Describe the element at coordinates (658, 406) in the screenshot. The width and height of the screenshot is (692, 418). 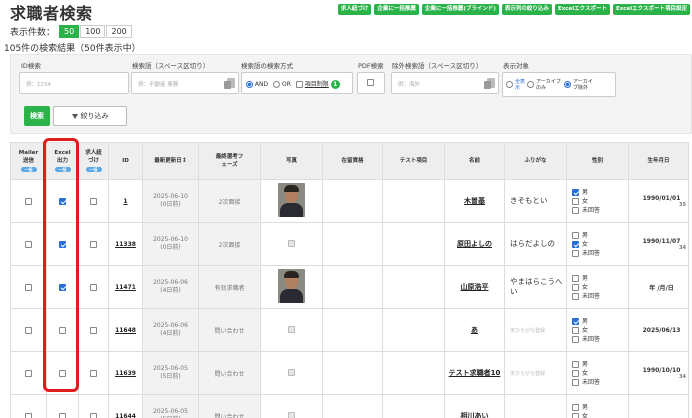
I see `birth-cell` at that location.